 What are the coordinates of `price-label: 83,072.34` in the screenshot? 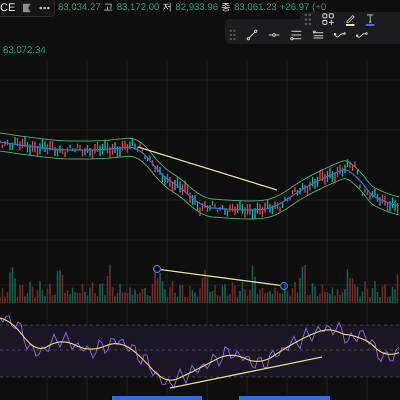 It's located at (24, 51).